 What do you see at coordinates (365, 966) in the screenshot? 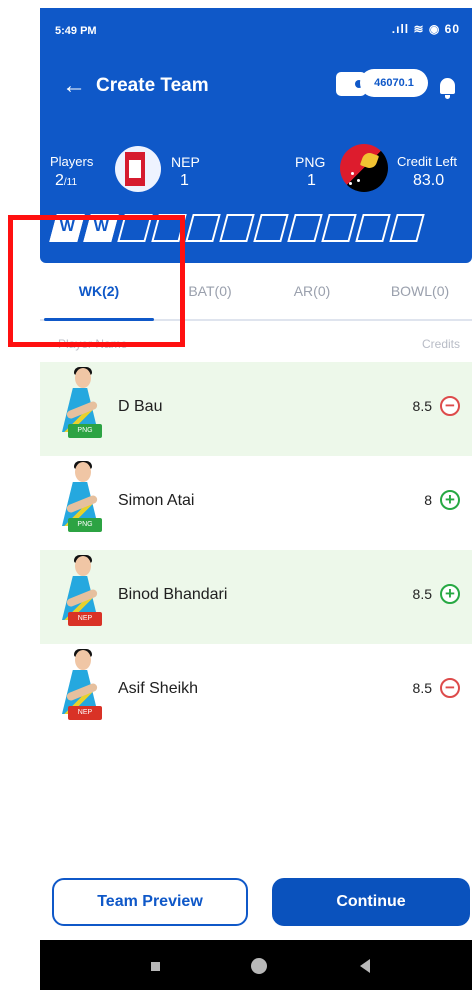
I see `system-back-icon` at bounding box center [365, 966].